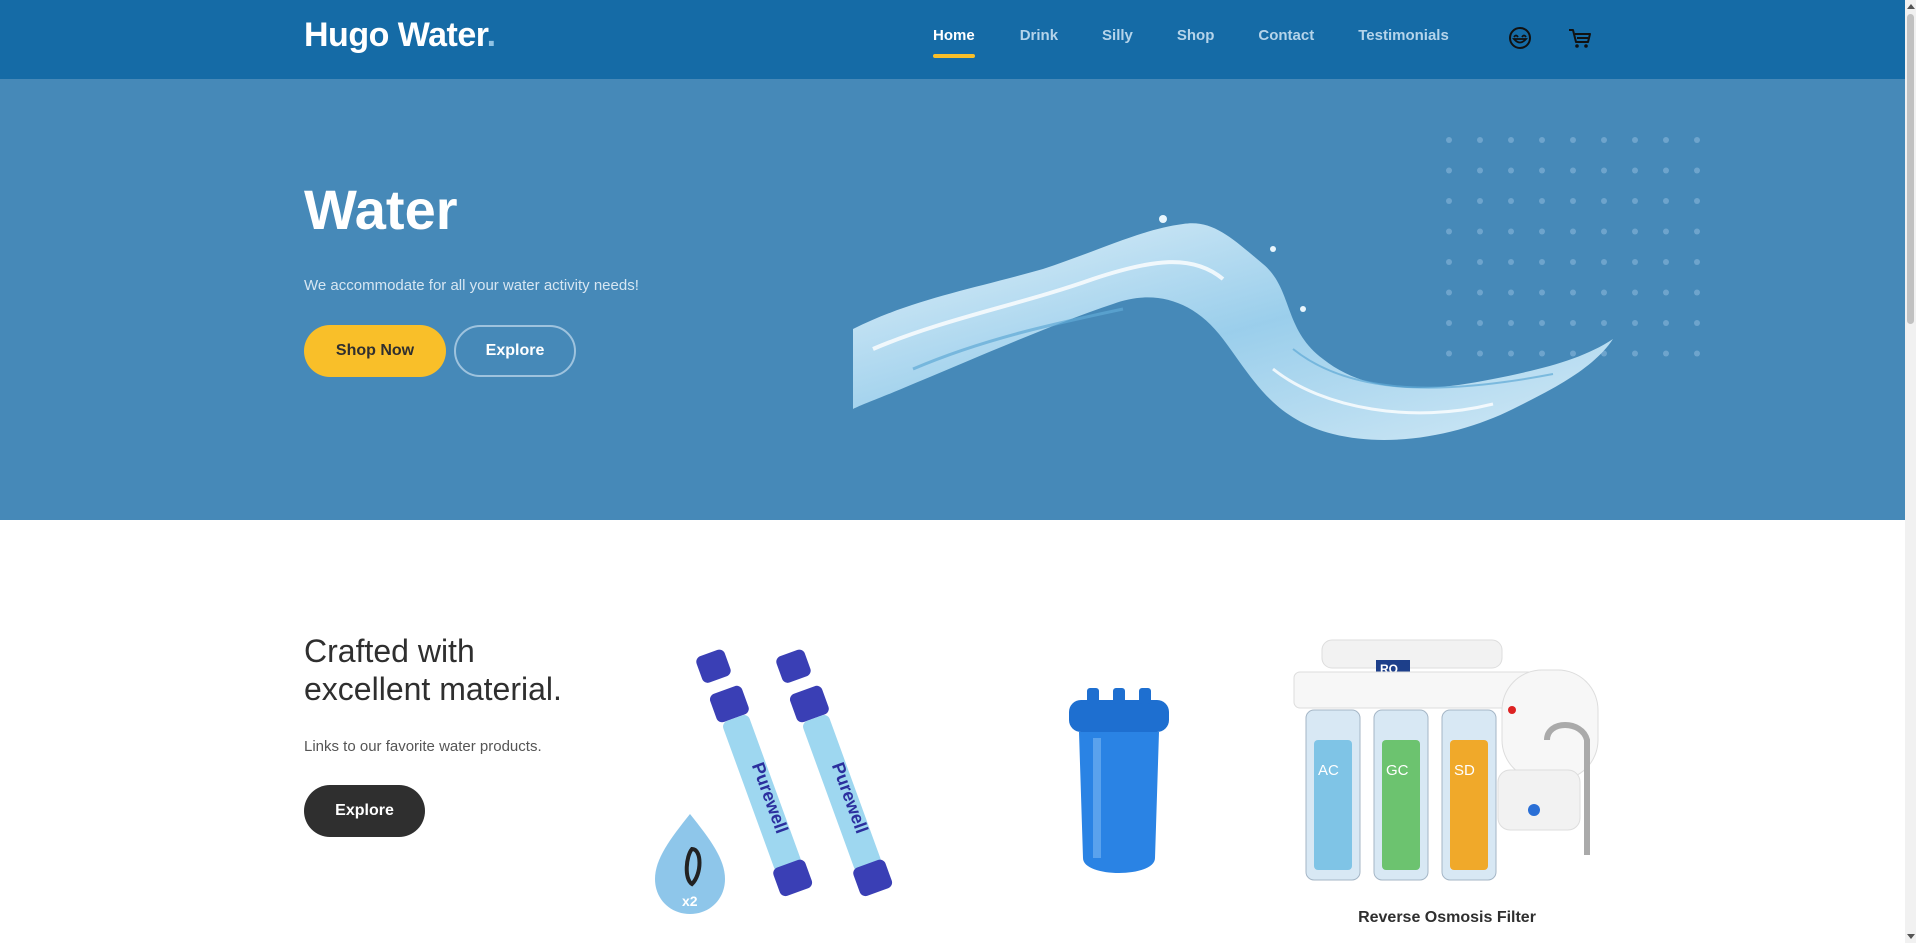  What do you see at coordinates (1397, 770) in the screenshot?
I see `filter-gc-label: GC` at bounding box center [1397, 770].